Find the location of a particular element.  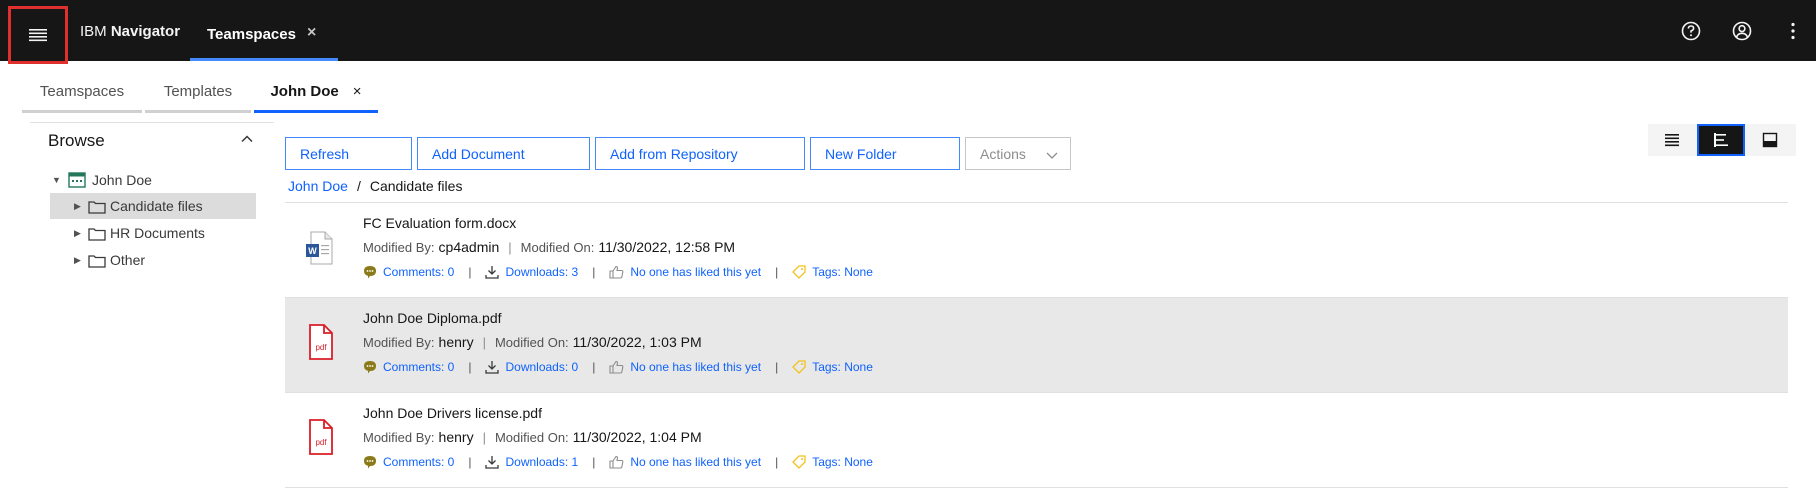

subtab-john-doe: John Doe × is located at coordinates (316, 94).